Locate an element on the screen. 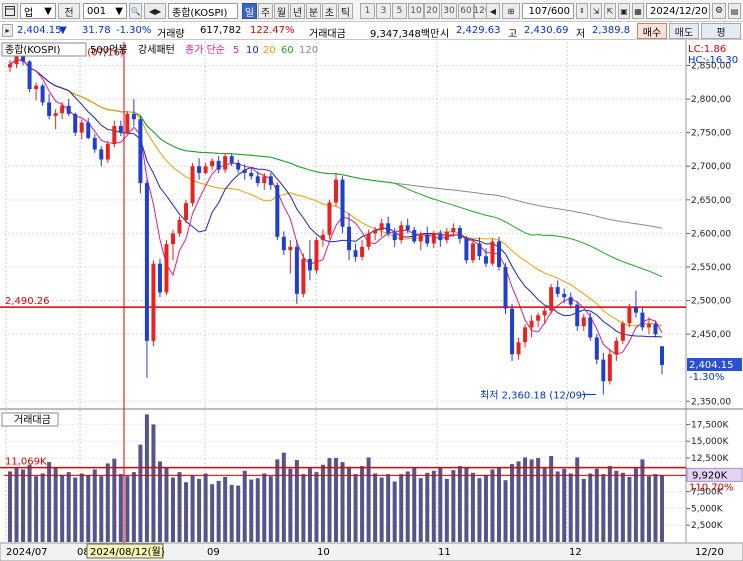 The image size is (743, 561). period-button-6: 틱 is located at coordinates (345, 11).